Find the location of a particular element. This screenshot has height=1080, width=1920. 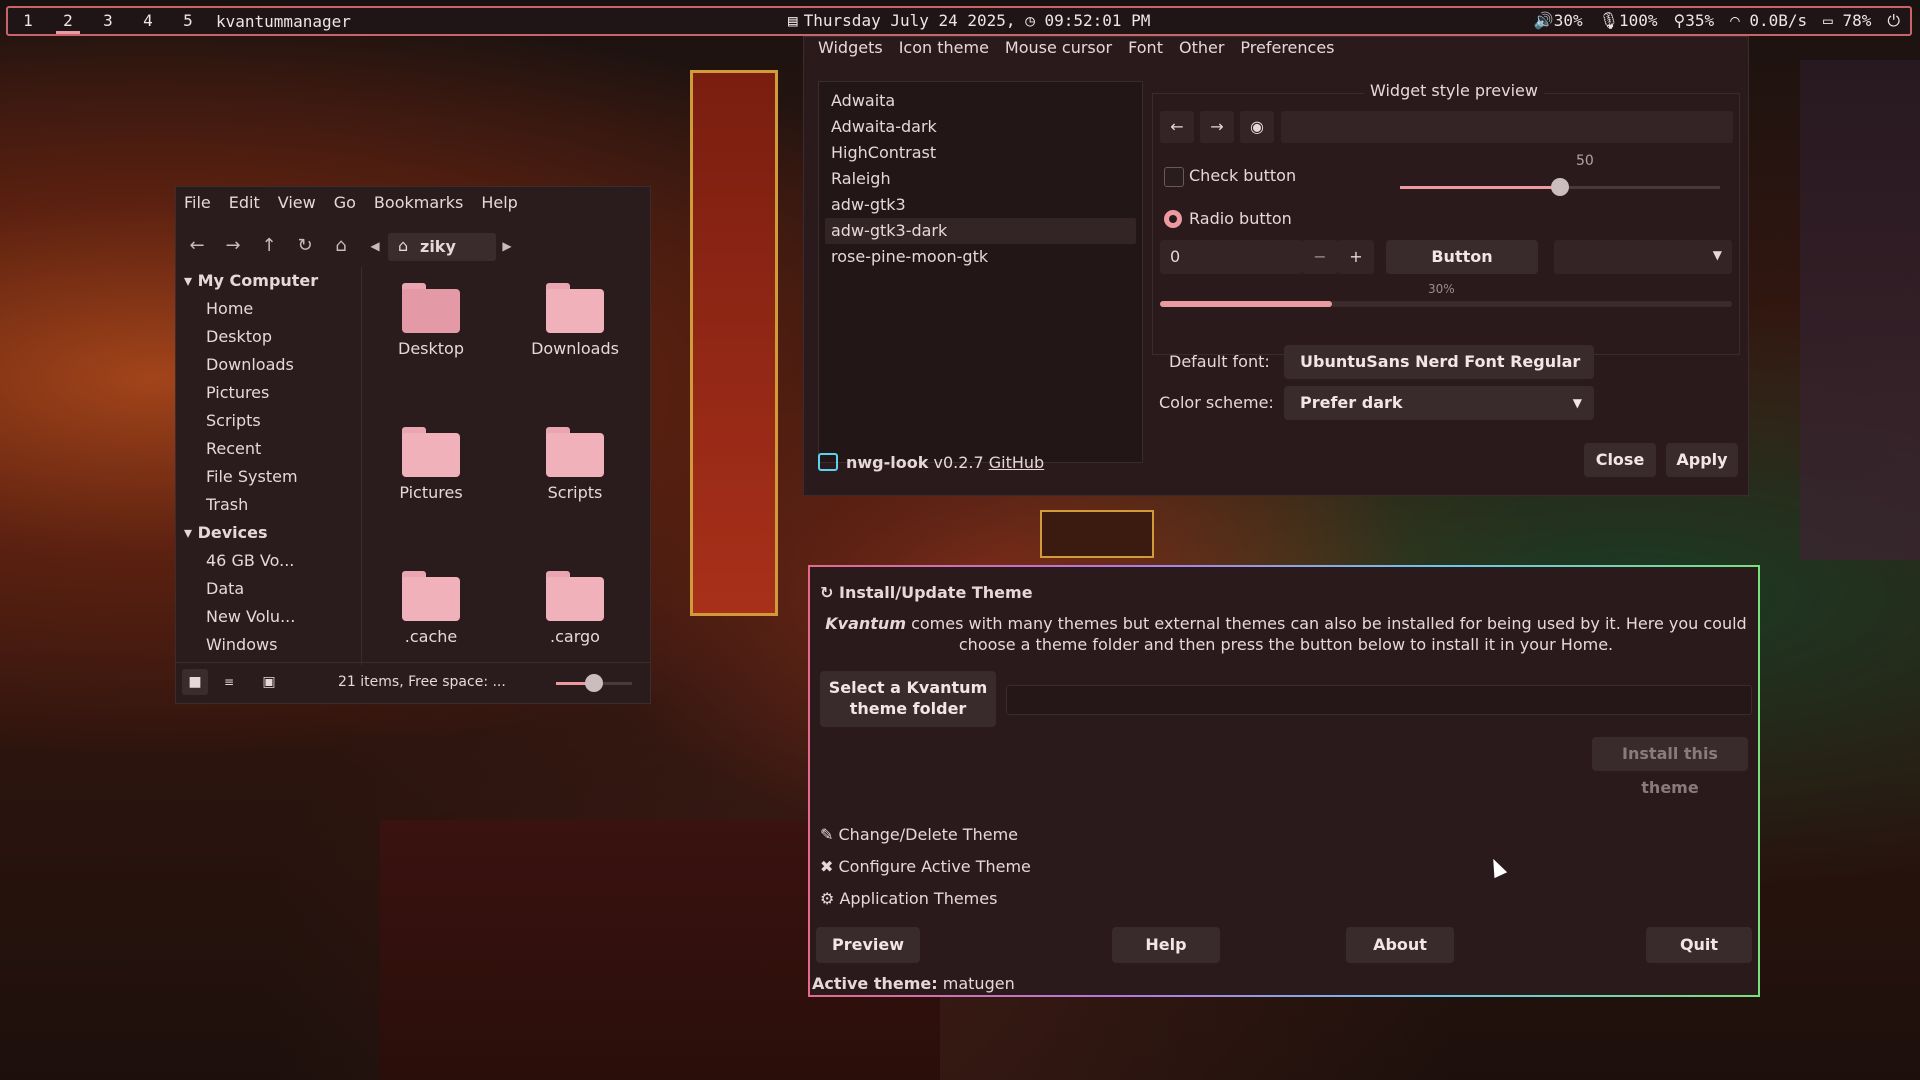

select-folder-button: Select a Kvantum theme folder is located at coordinates (908, 699).